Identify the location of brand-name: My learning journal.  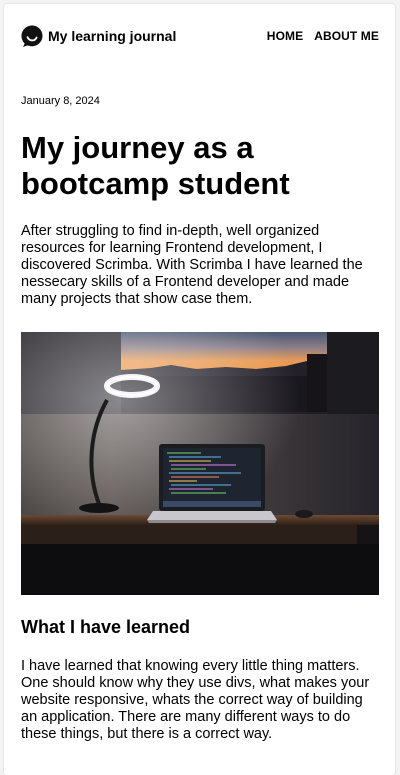
(112, 36).